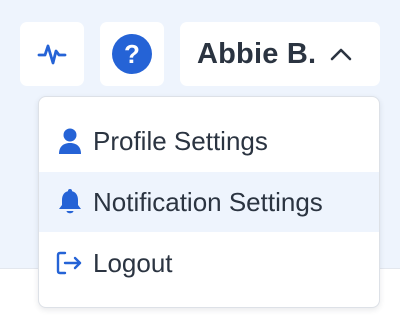  I want to click on logout-icon, so click(70, 263).